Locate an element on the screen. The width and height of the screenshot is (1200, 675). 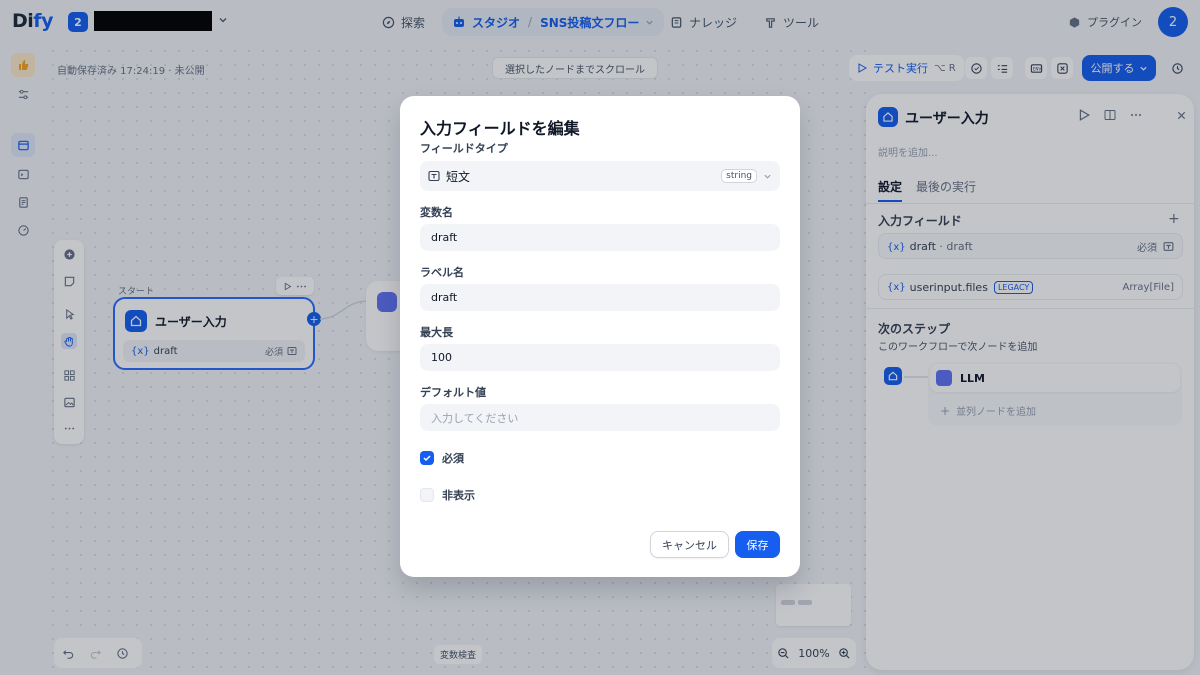
var-name-input: draft is located at coordinates (600, 237).